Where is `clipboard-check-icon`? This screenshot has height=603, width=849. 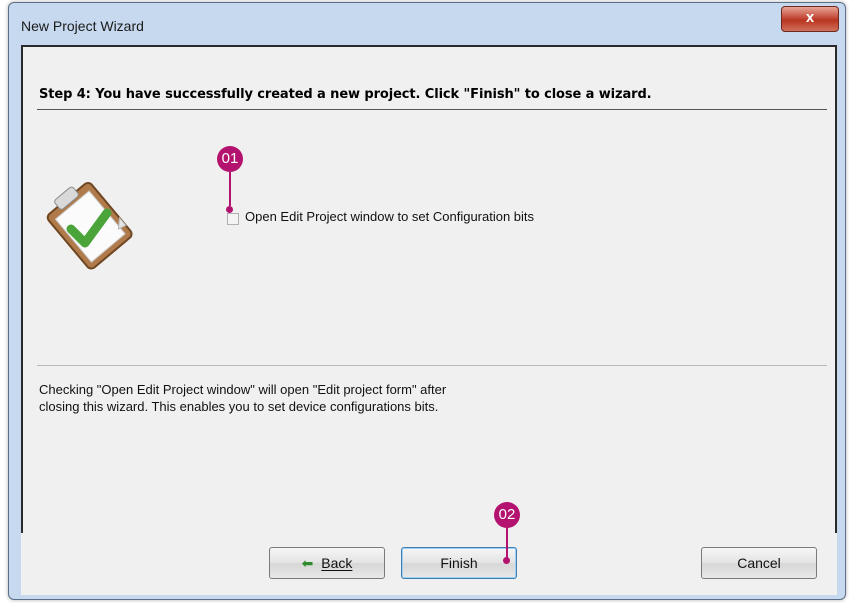 clipboard-check-icon is located at coordinates (89, 226).